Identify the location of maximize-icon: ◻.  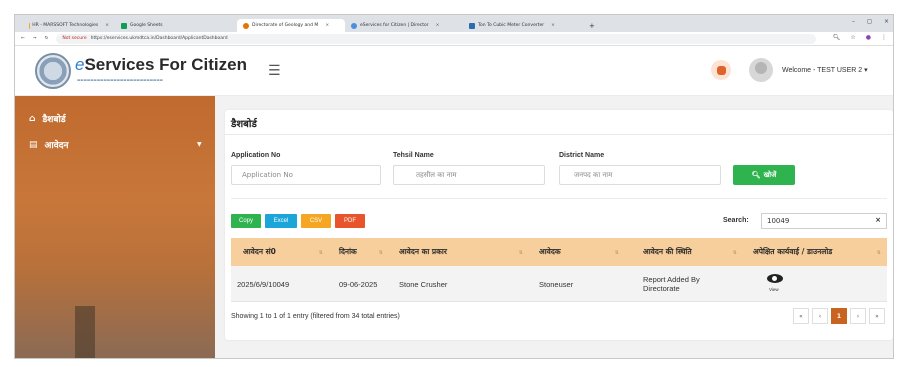
(869, 21).